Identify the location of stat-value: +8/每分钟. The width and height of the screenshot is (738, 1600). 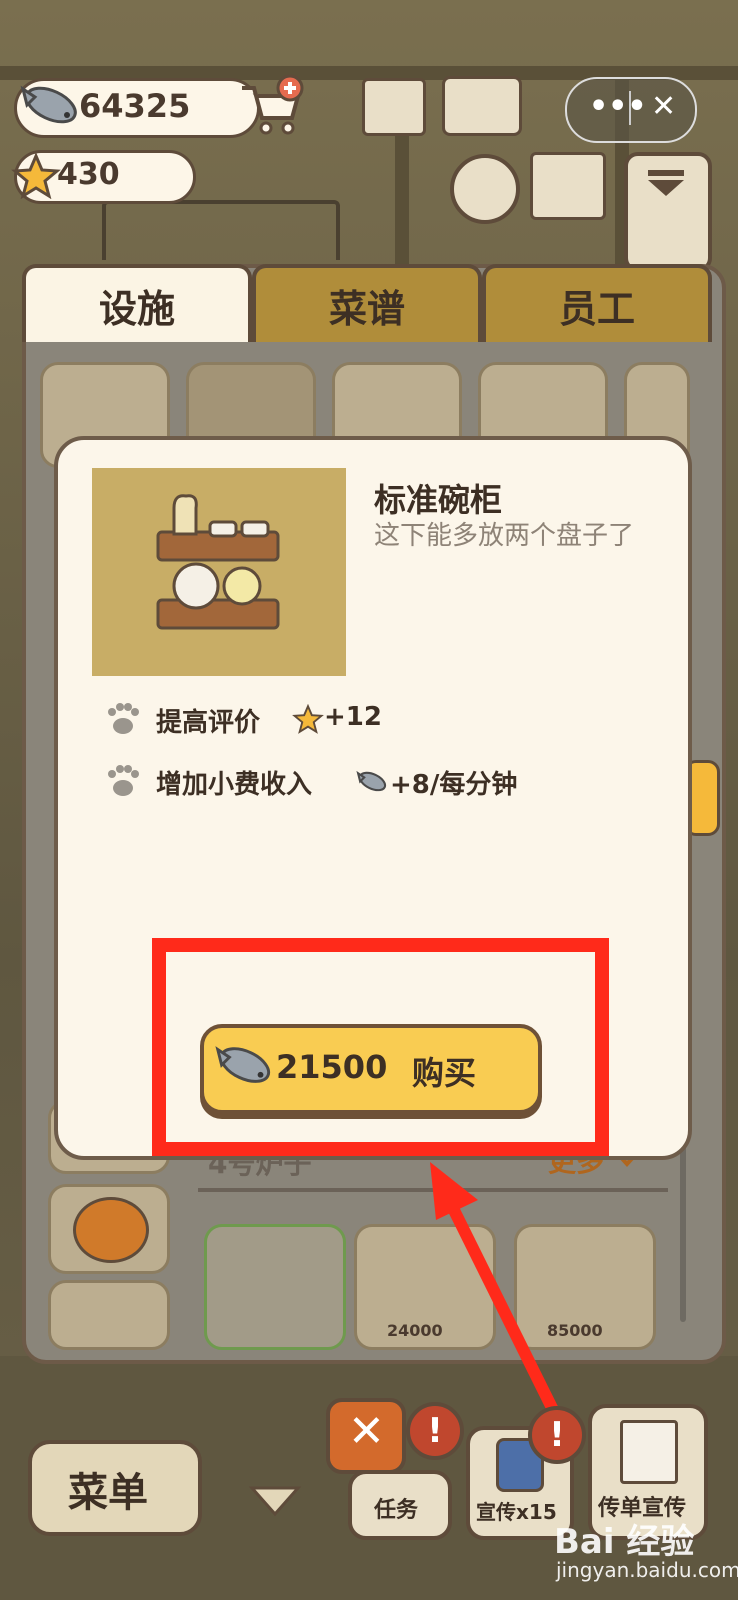
(454, 785).